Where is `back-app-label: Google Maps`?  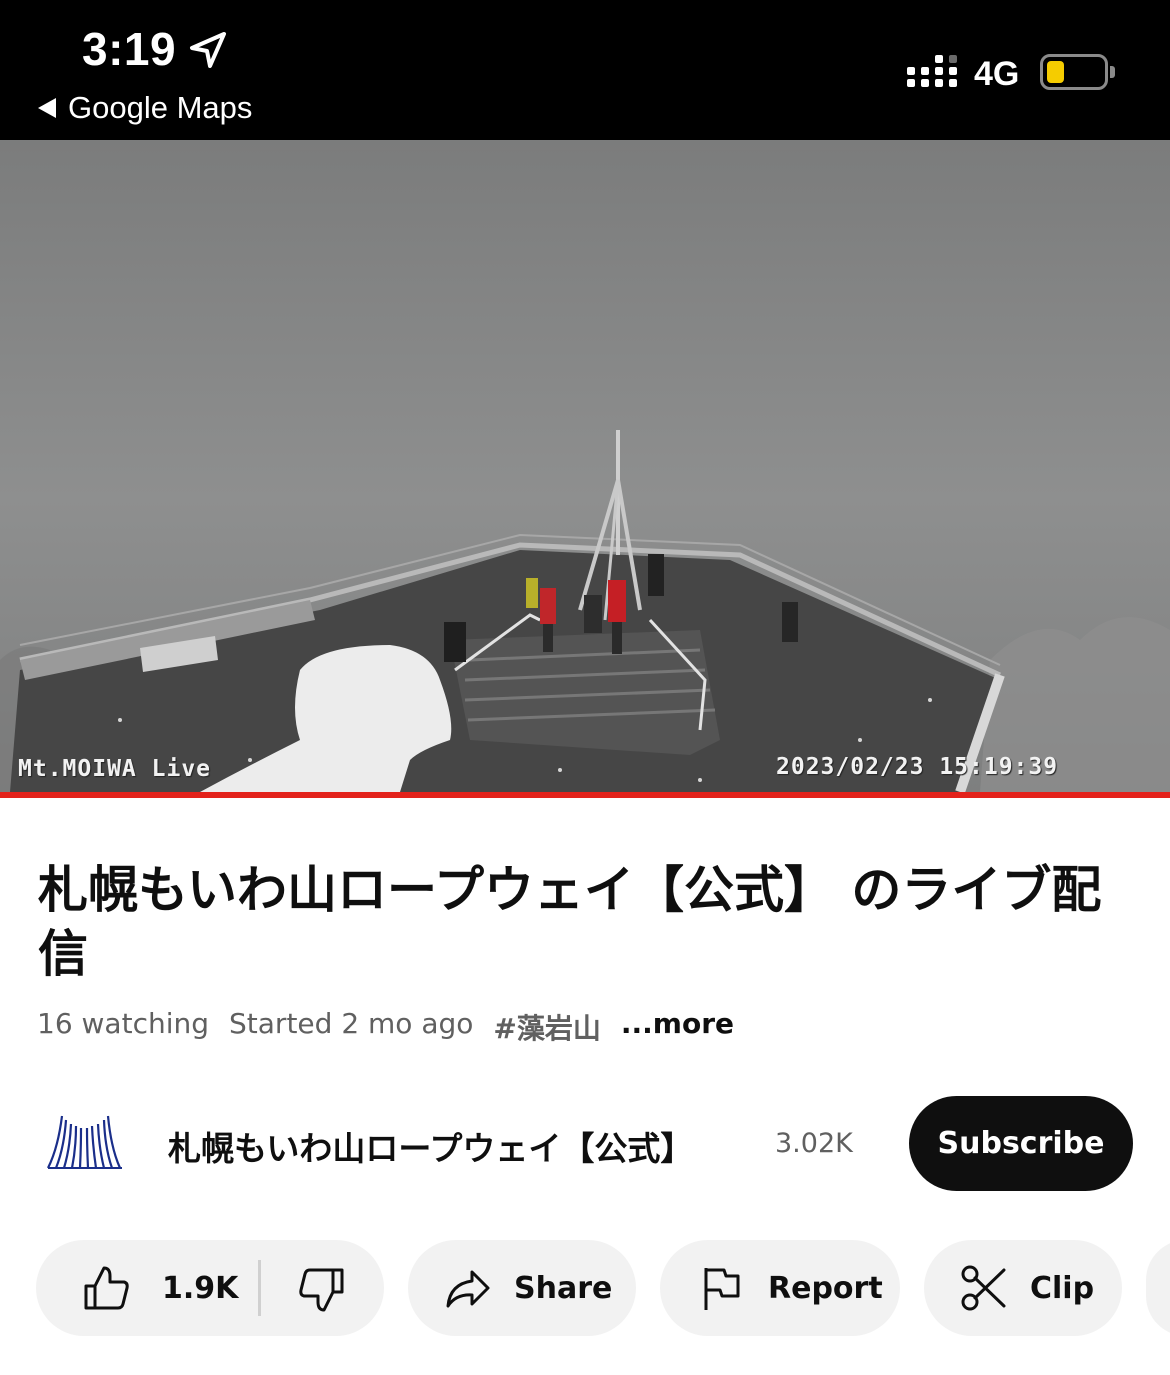
back-app-label: Google Maps is located at coordinates (160, 107).